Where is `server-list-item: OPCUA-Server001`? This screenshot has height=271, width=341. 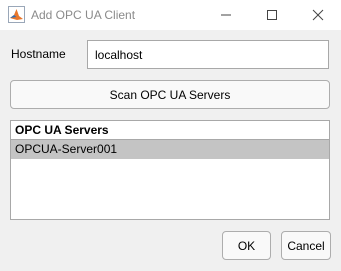
server-list-item: OPCUA-Server001 is located at coordinates (170, 149).